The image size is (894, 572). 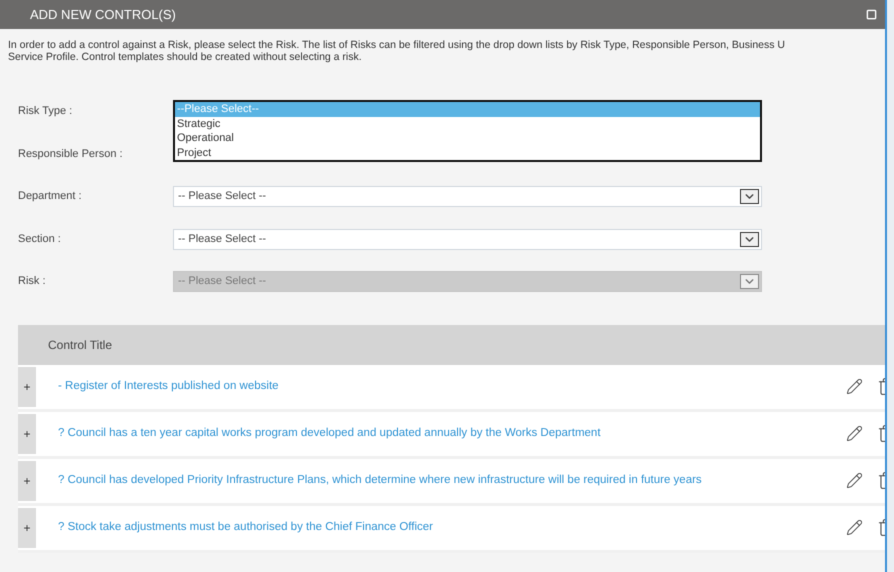 I want to click on field-label: Section :, so click(x=39, y=239).